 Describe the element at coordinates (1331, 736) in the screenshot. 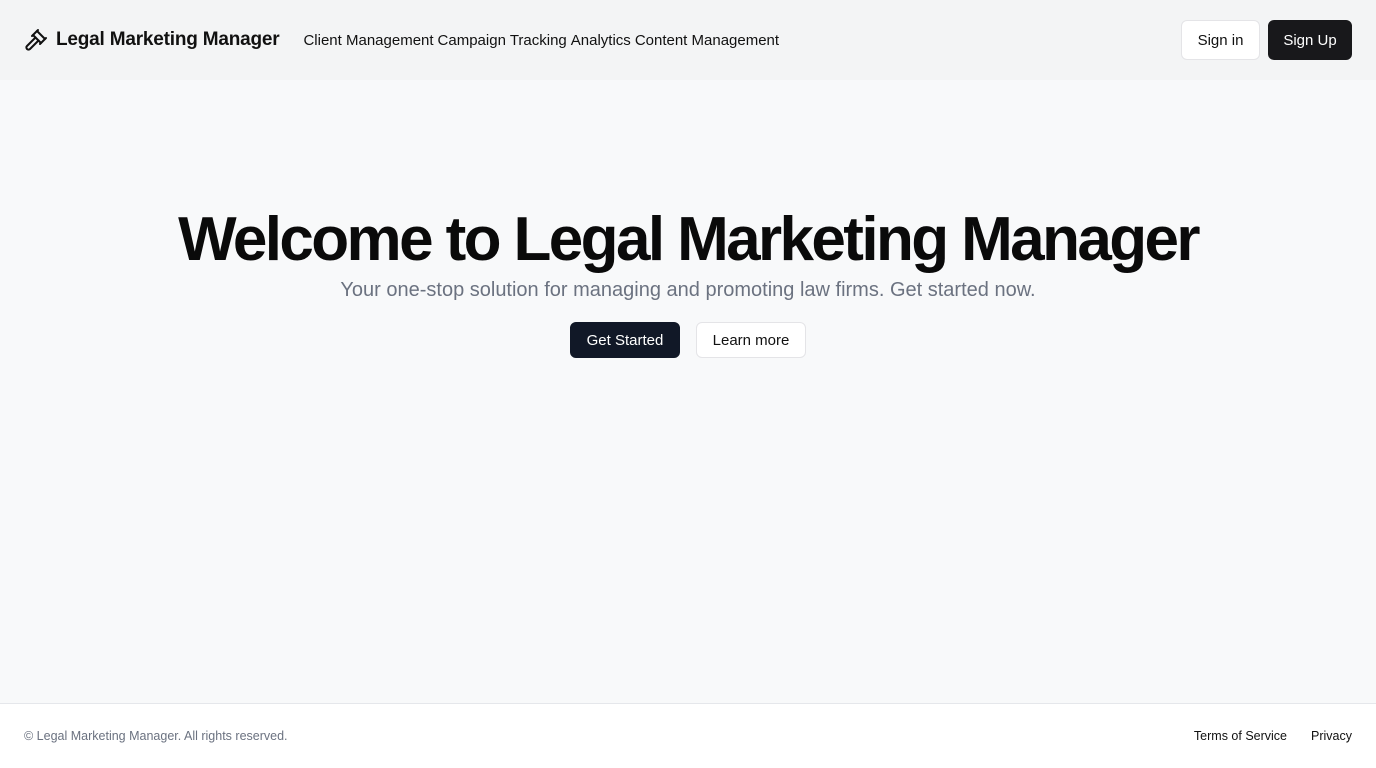

I see `privacy-link: Privacy` at that location.